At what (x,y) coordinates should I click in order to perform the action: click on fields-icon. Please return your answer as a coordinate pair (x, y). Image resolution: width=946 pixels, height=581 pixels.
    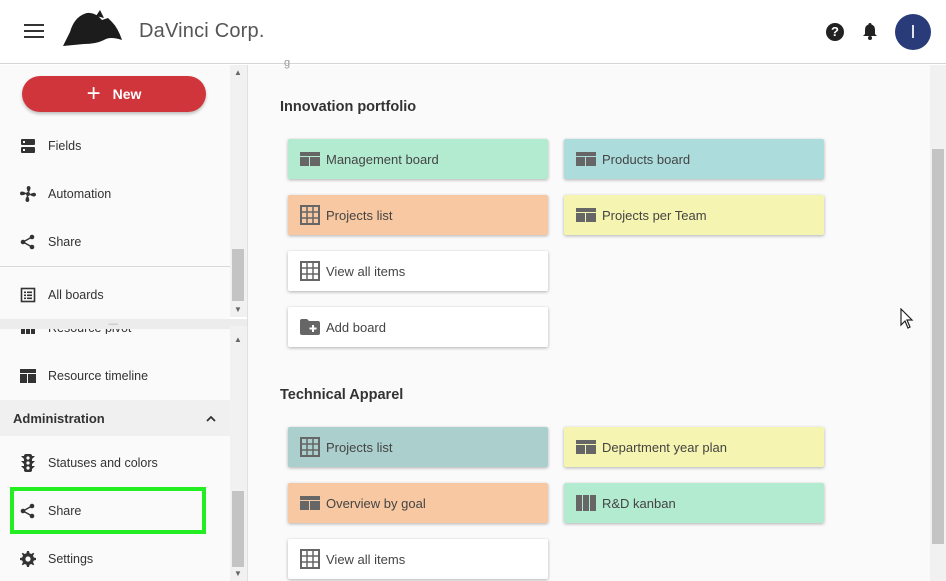
    Looking at the image, I should click on (28, 146).